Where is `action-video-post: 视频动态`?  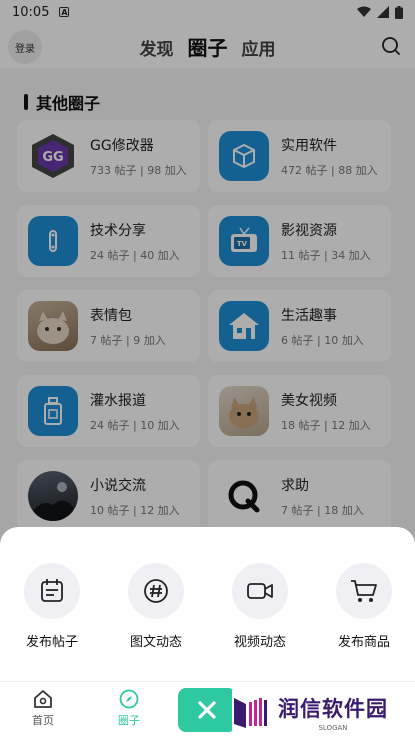
action-video-post: 视频动态 is located at coordinates (260, 606).